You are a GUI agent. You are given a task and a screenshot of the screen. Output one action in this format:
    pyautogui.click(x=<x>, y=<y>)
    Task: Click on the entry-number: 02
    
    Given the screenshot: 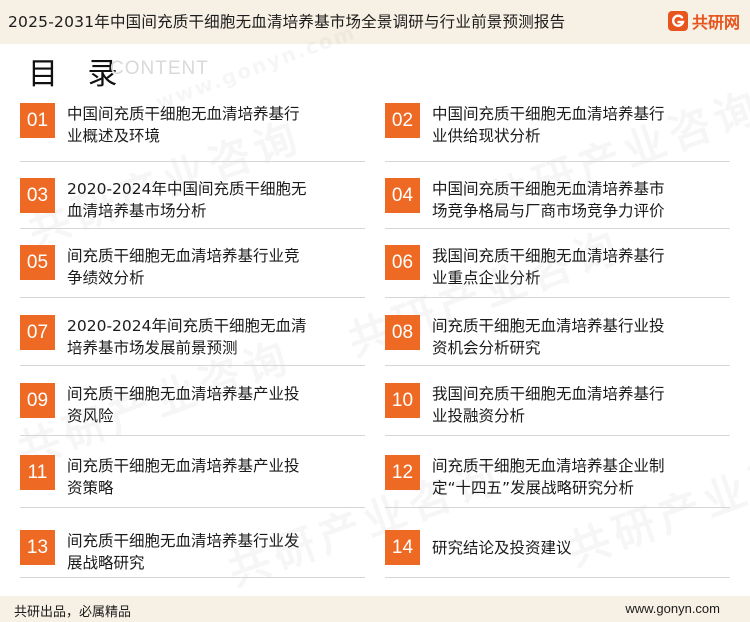 What is the action you would take?
    pyautogui.click(x=402, y=120)
    